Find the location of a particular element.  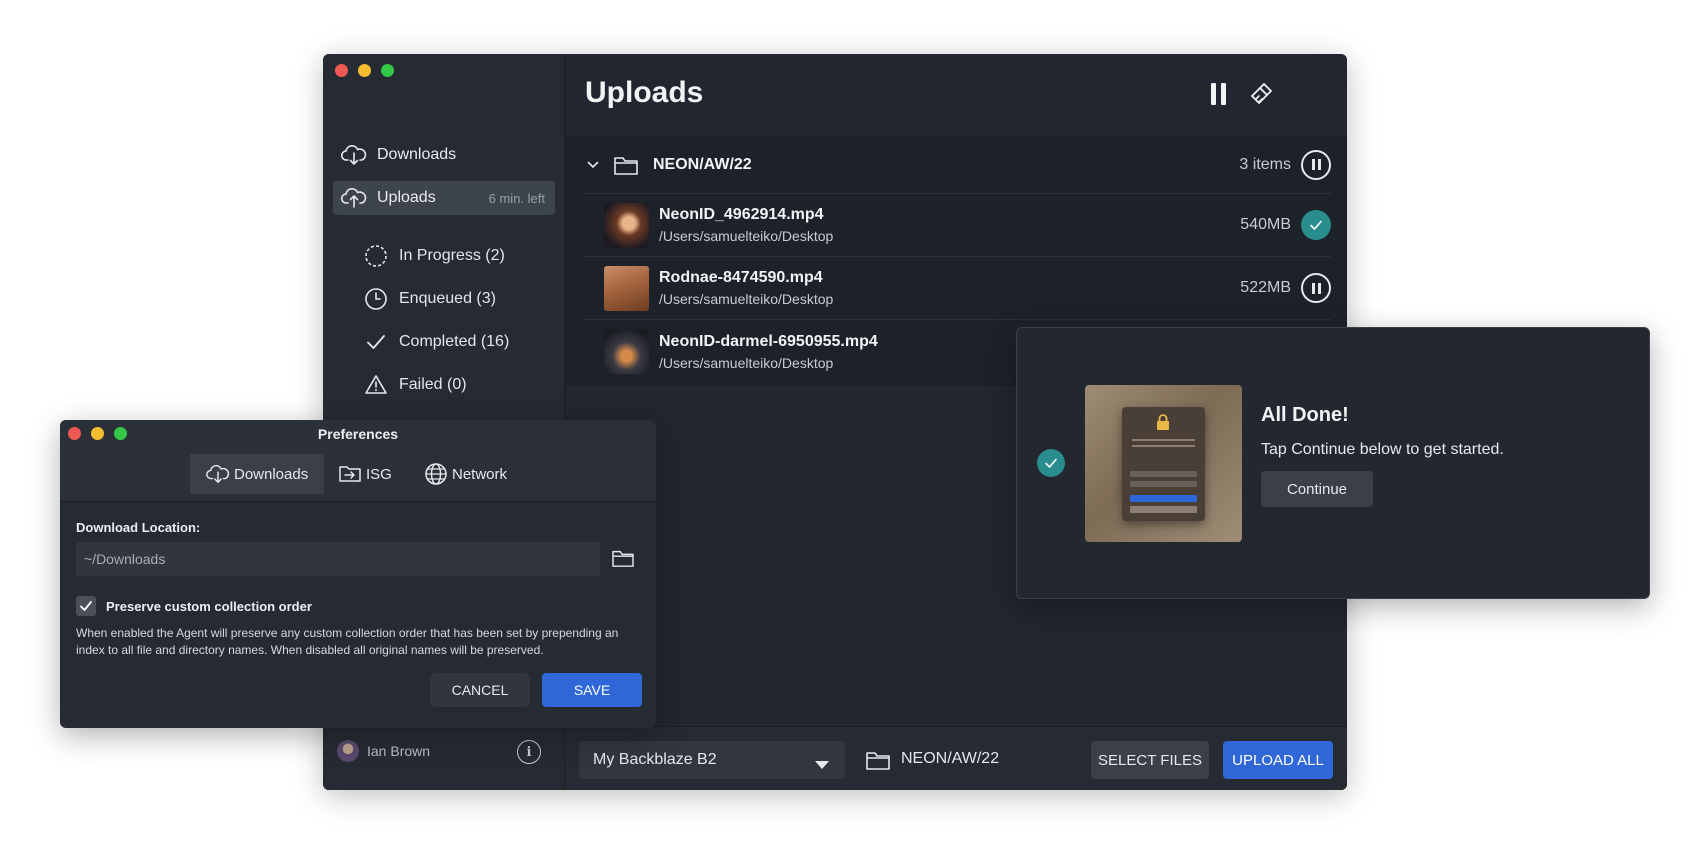

window-controls is located at coordinates (364, 70).